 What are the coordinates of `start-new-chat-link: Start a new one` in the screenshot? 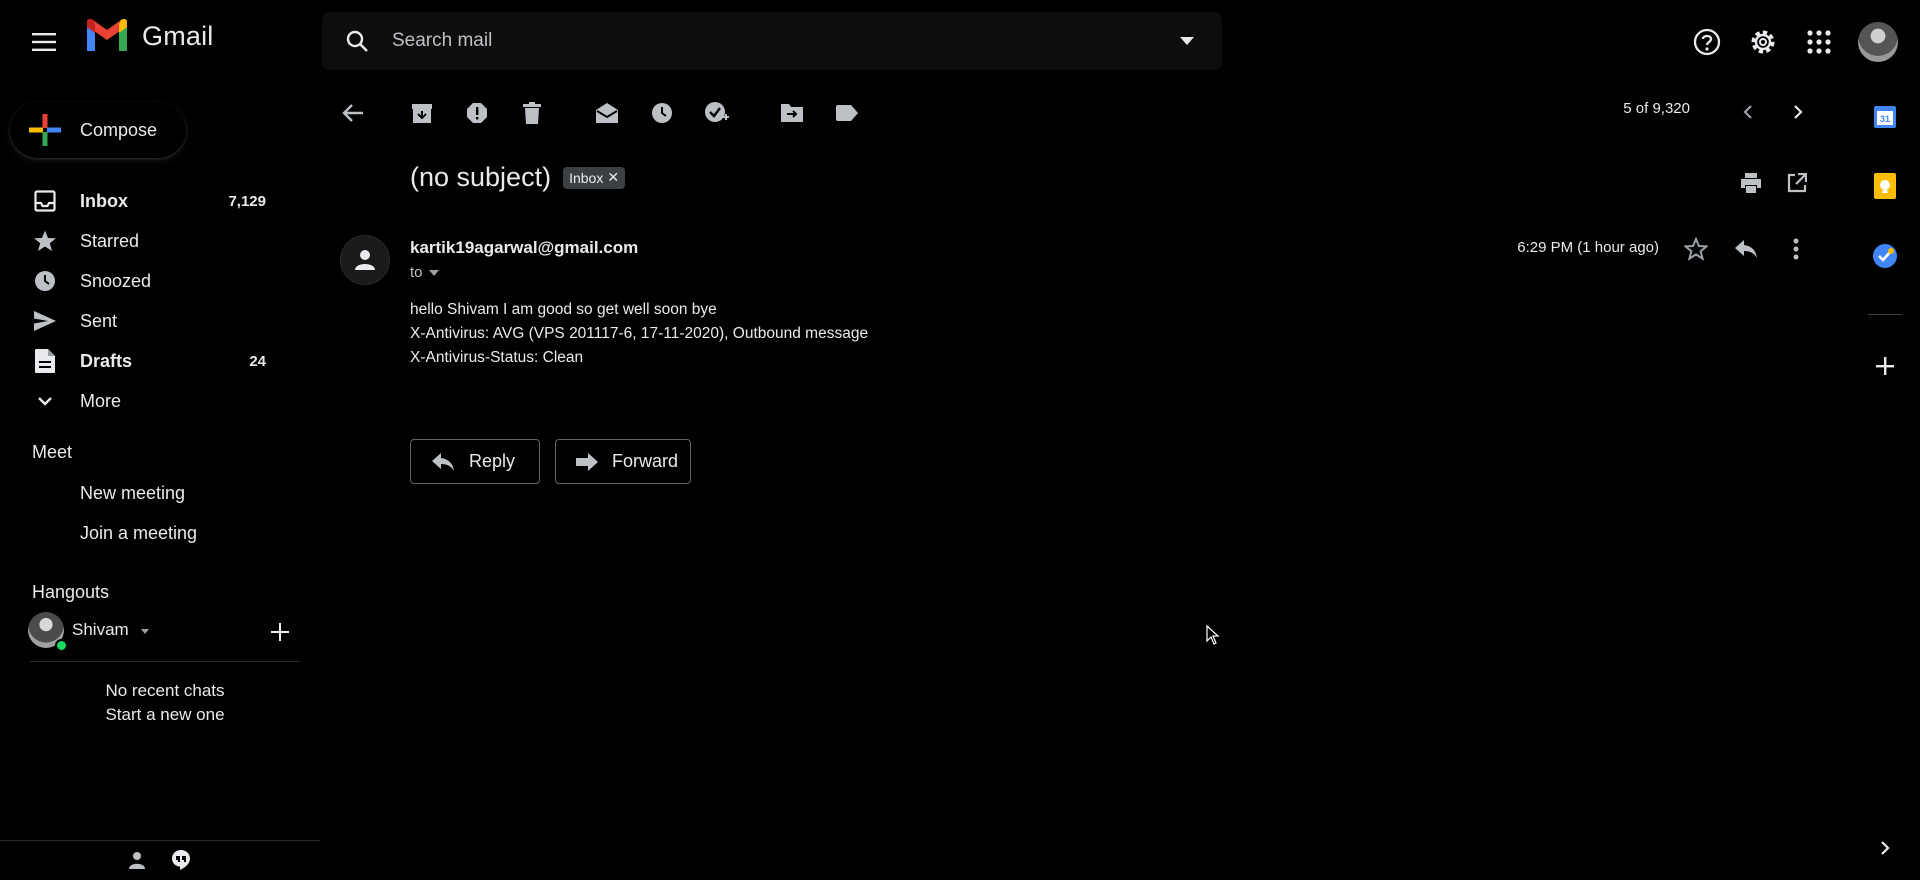 It's located at (165, 715).